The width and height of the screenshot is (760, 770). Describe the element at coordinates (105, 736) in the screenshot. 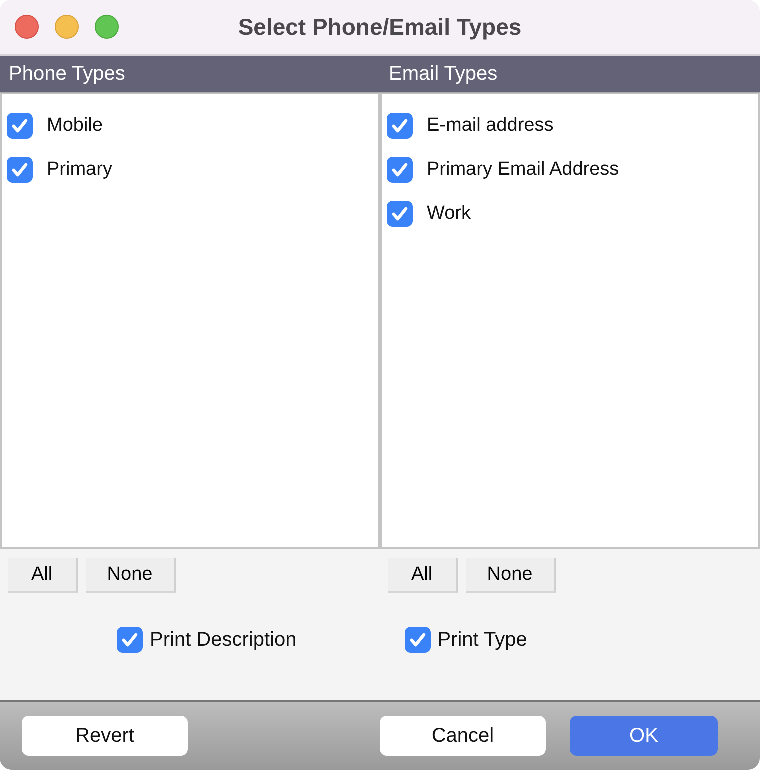

I see `dialog-button: Revert` at that location.